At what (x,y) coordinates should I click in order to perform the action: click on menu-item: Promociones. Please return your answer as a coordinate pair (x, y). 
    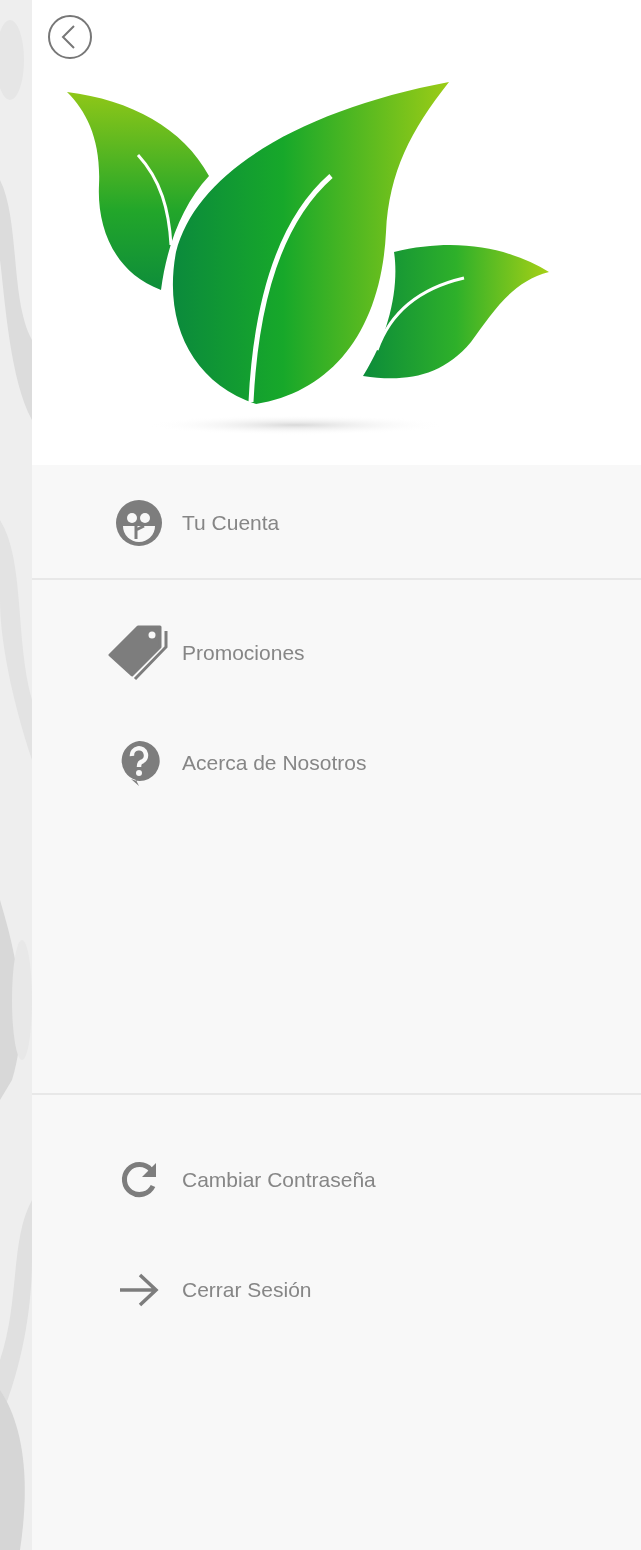
    Looking at the image, I should click on (336, 653).